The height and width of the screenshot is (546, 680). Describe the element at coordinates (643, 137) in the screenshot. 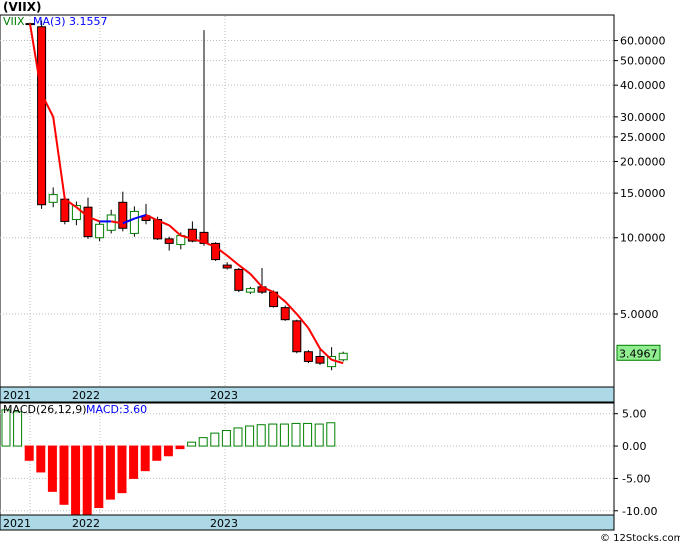

I see `y-tick-label: 25.0000` at that location.